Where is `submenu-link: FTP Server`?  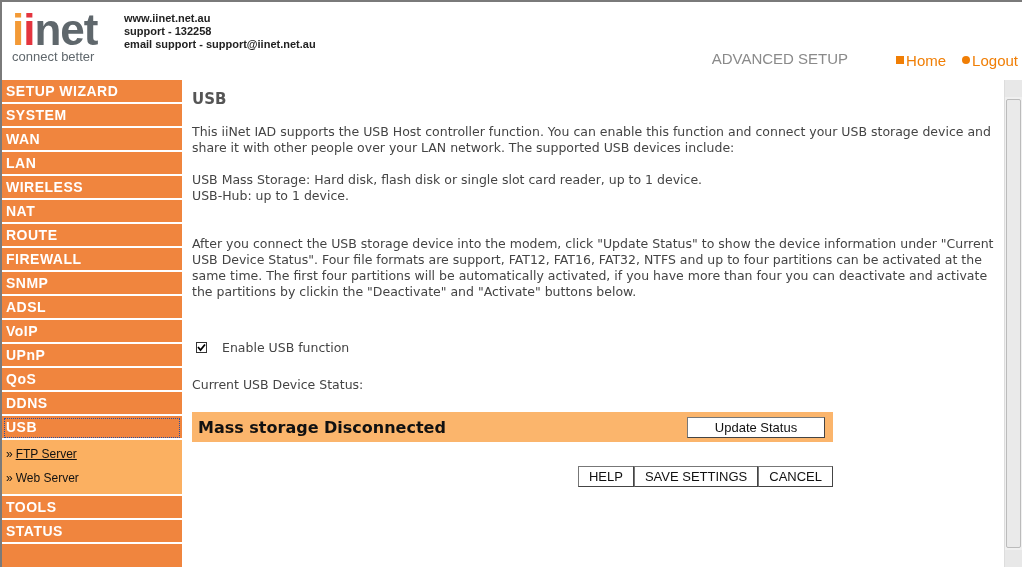 submenu-link: FTP Server is located at coordinates (46, 454).